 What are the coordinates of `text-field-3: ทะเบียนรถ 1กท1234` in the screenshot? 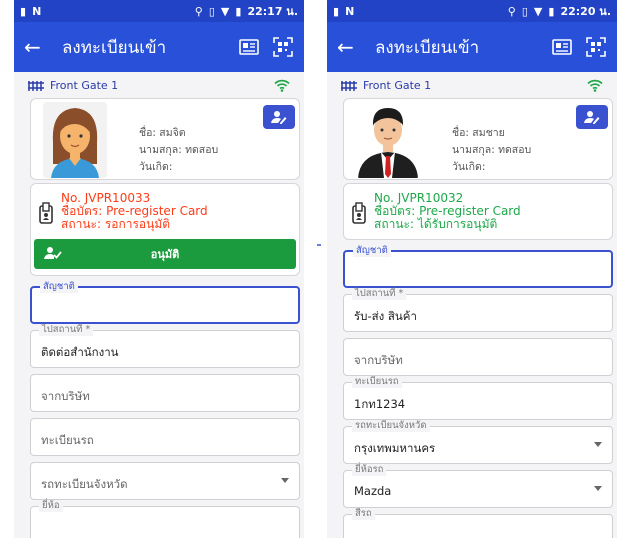 It's located at (478, 398).